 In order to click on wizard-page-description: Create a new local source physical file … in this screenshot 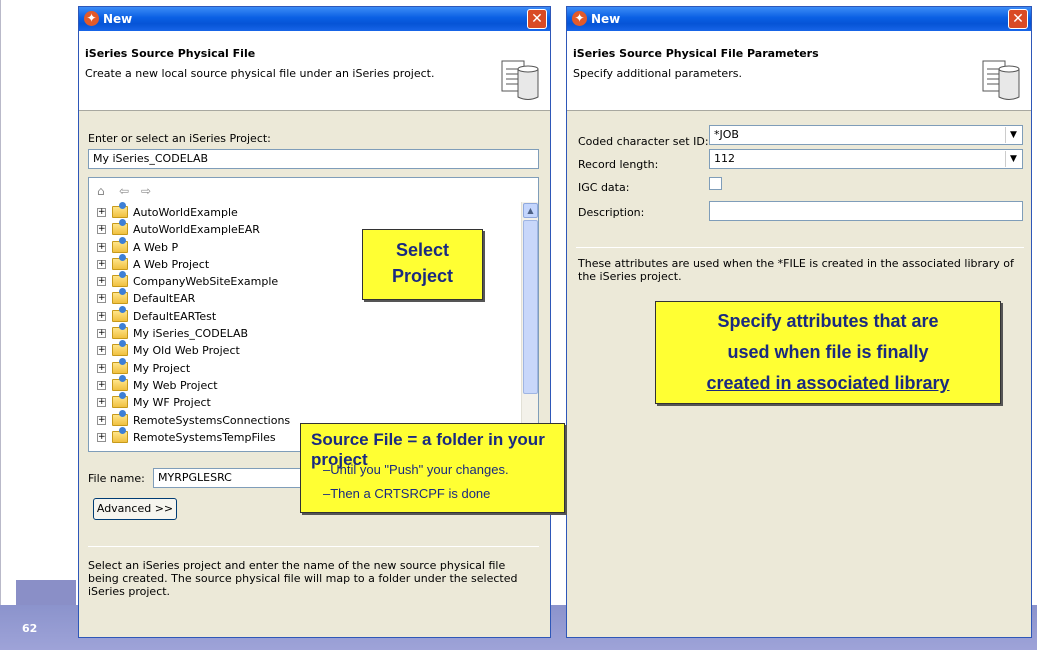, I will do `click(260, 73)`.